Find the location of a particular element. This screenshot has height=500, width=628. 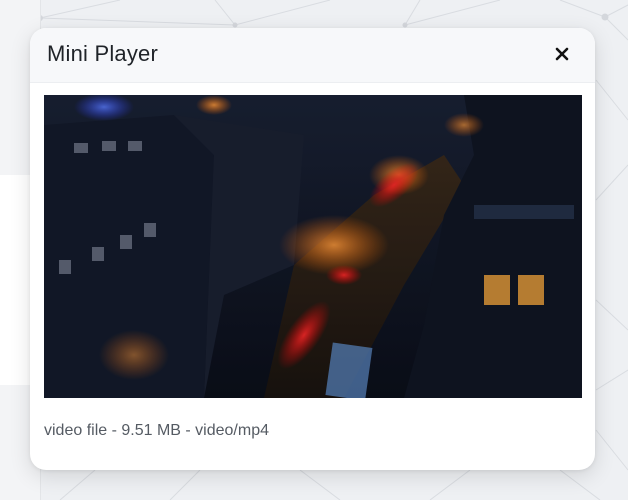

modal-title: Mini Player is located at coordinates (103, 53).